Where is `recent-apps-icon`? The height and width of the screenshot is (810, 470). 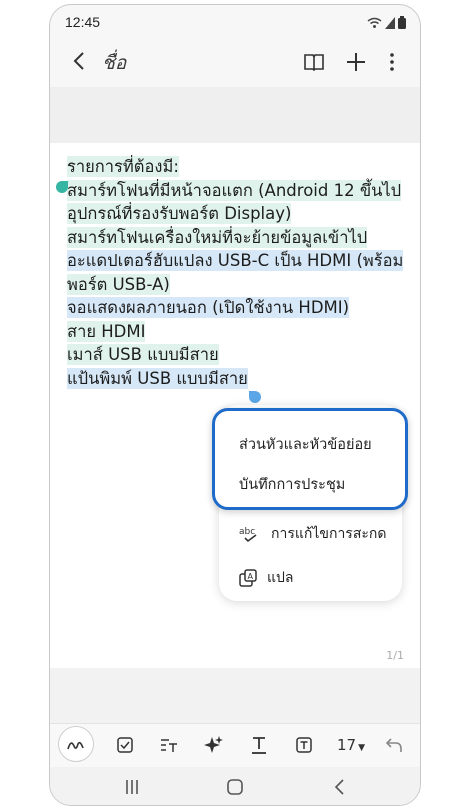 recent-apps-icon is located at coordinates (132, 787).